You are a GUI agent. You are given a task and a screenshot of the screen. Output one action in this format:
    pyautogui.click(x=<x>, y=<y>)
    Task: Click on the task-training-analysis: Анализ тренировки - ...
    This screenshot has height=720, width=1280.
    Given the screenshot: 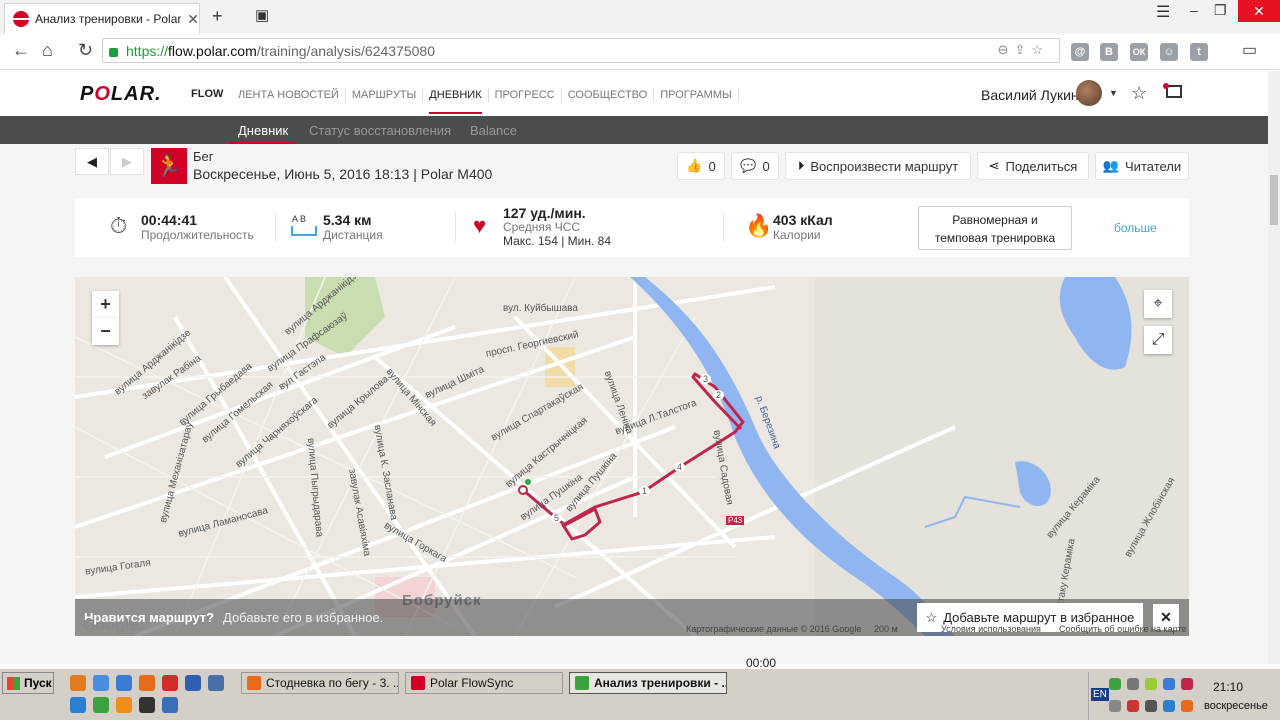 What is the action you would take?
    pyautogui.click(x=648, y=683)
    